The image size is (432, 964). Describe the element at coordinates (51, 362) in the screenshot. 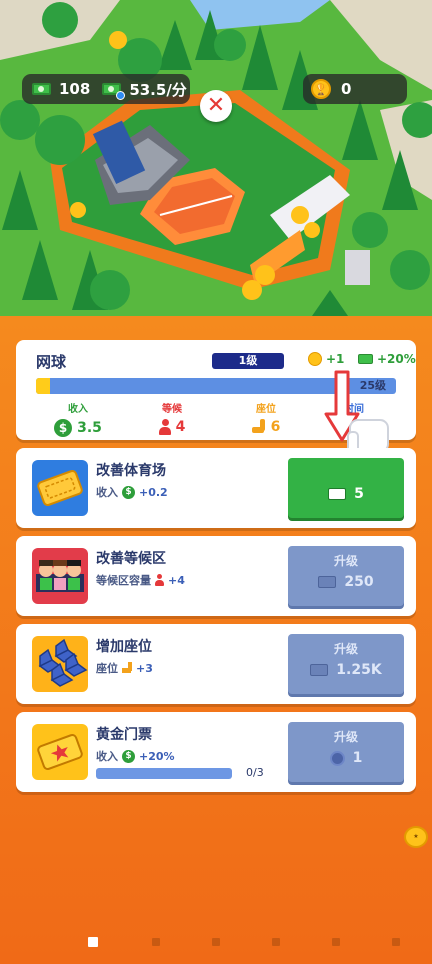

I see `facility-name: 网球` at that location.